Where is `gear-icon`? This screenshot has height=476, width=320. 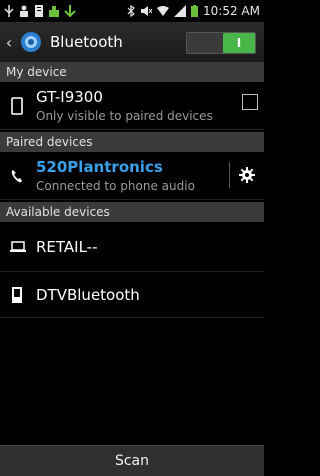
gear-icon is located at coordinates (247, 175).